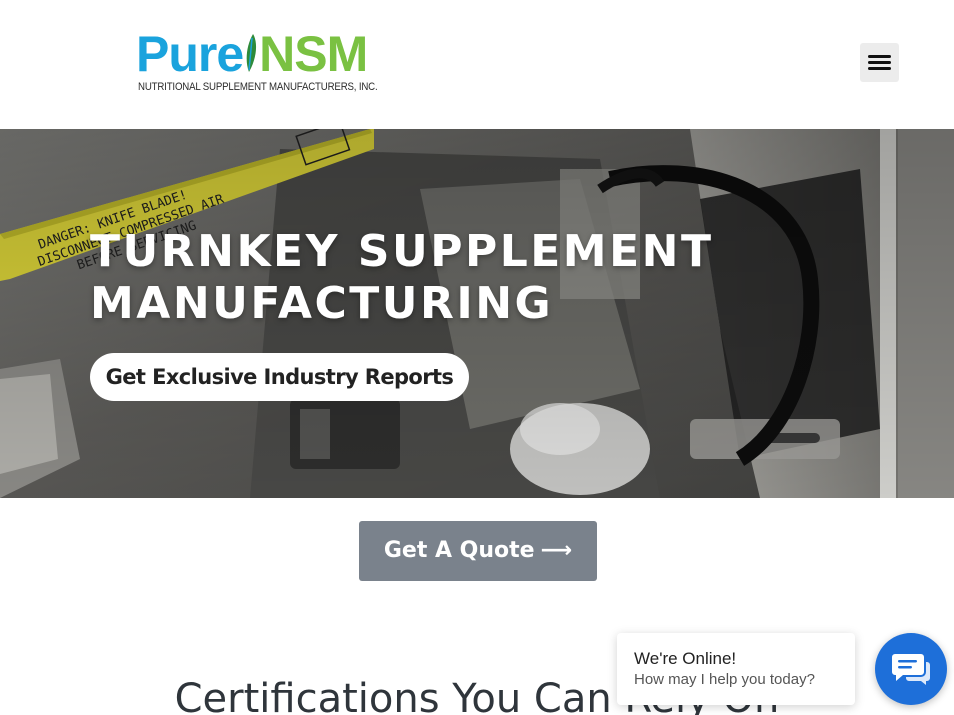  I want to click on menu-button, so click(879, 62).